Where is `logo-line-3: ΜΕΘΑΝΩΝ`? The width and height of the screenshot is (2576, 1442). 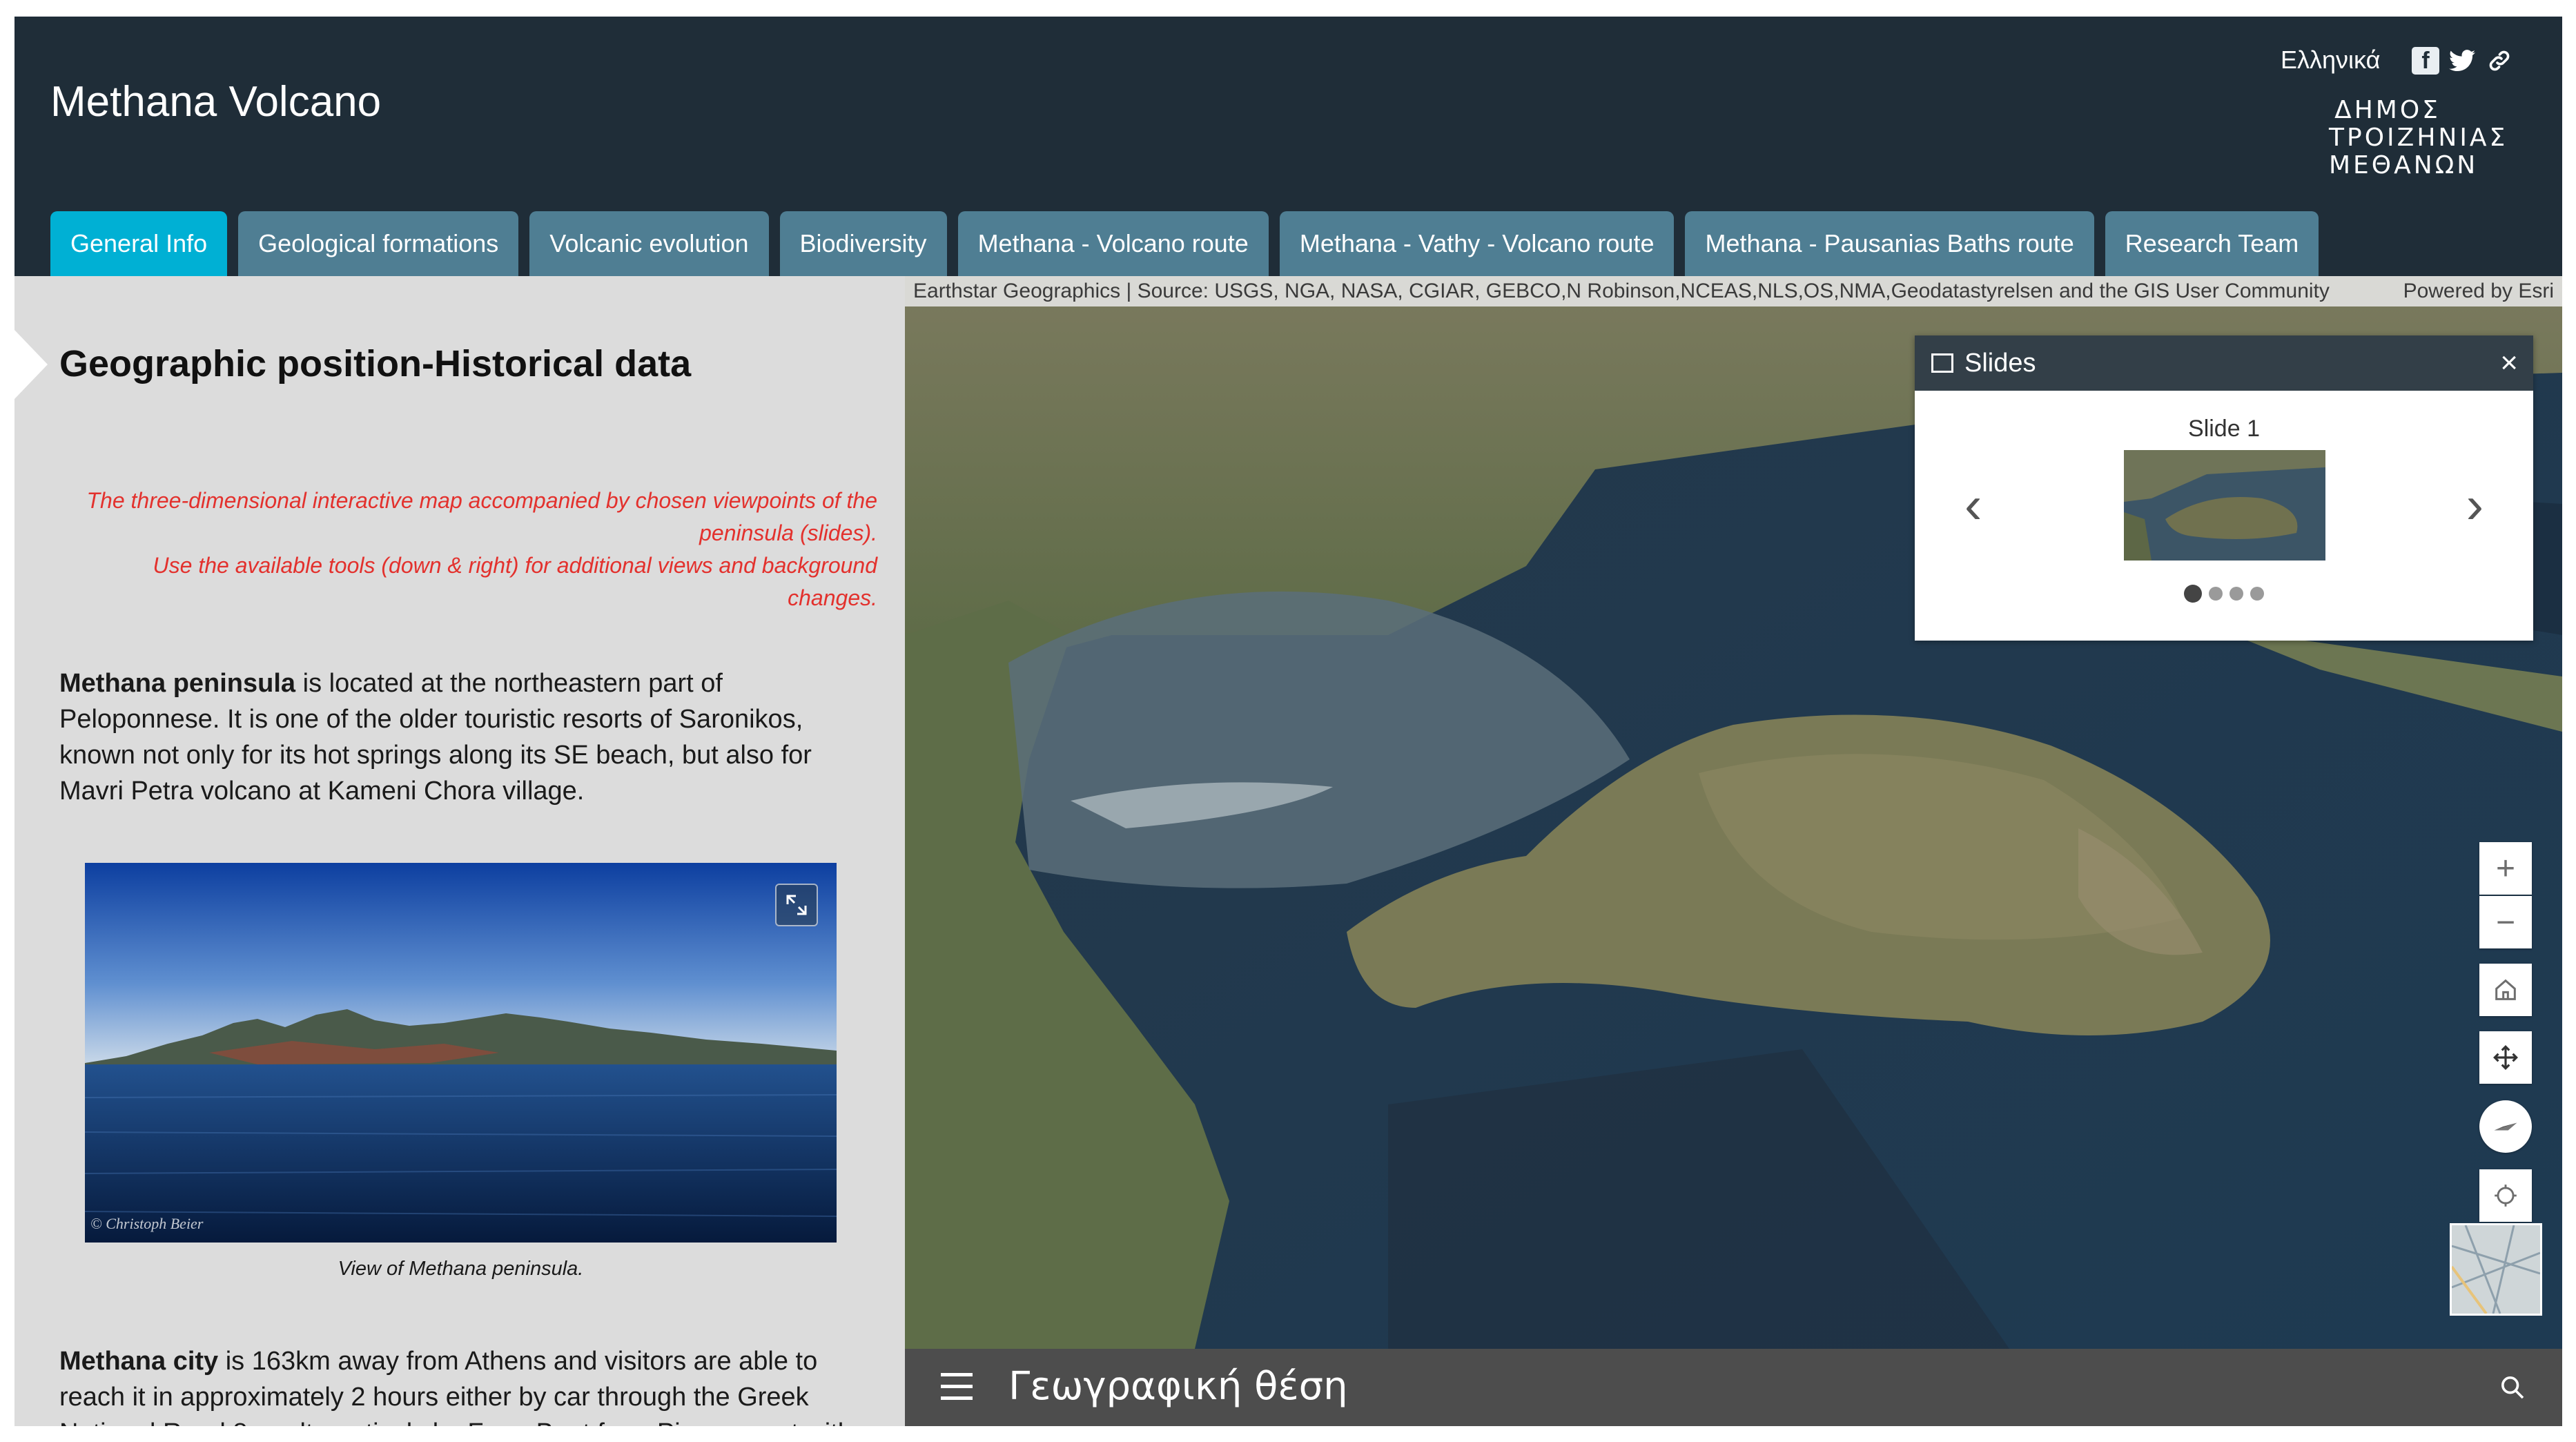
logo-line-3: ΜΕΘΑΝΩΝ is located at coordinates (2404, 165).